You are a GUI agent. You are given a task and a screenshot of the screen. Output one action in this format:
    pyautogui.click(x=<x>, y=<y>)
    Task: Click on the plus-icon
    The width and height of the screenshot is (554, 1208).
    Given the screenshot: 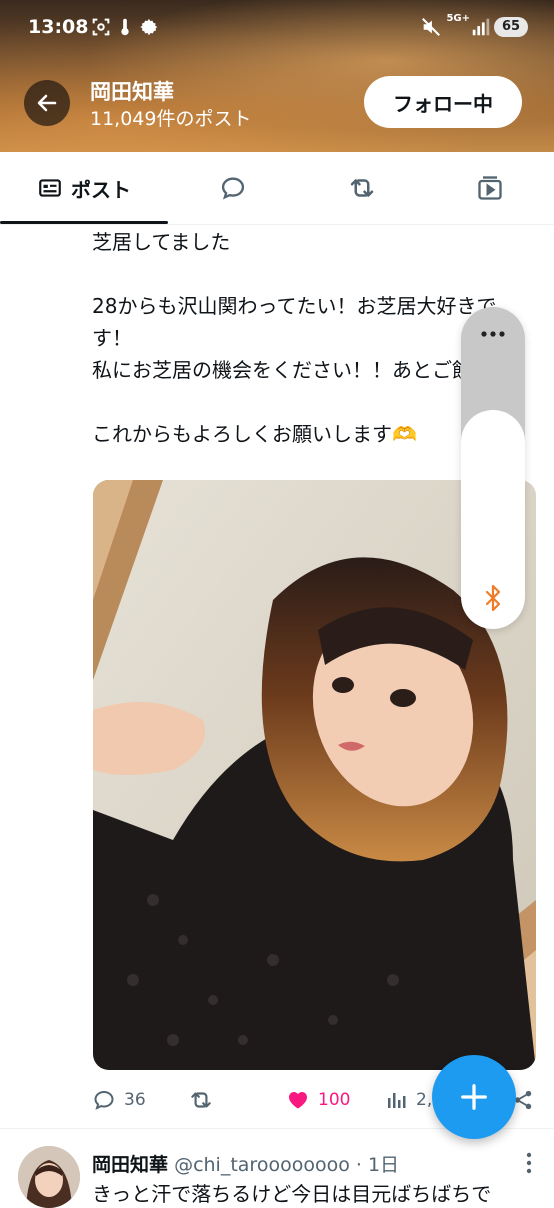 What is the action you would take?
    pyautogui.click(x=474, y=1097)
    